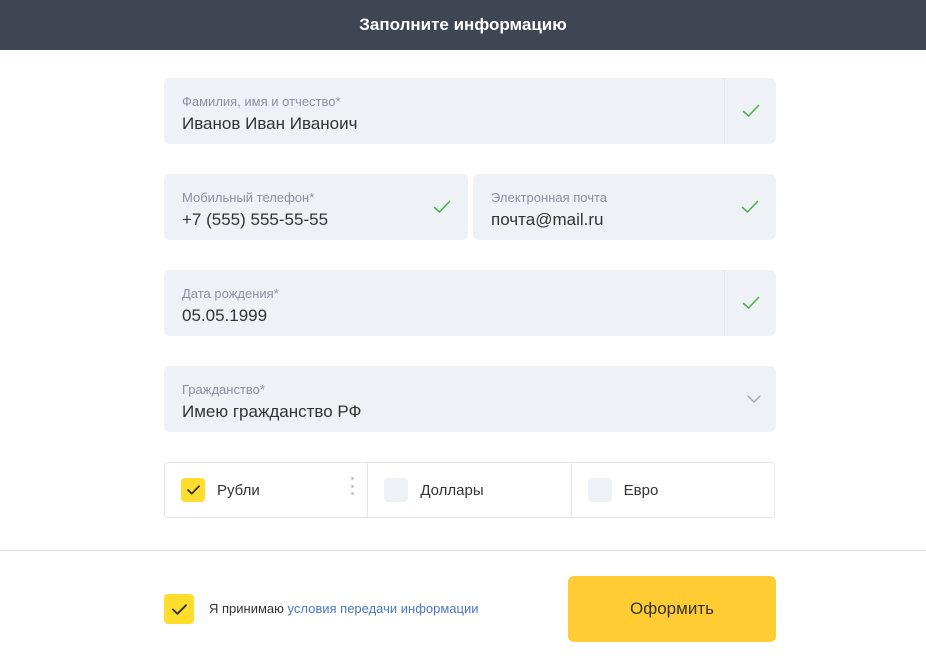 The height and width of the screenshot is (659, 926). Describe the element at coordinates (383, 608) in the screenshot. I see `terms-link: условия передачи информации` at that location.